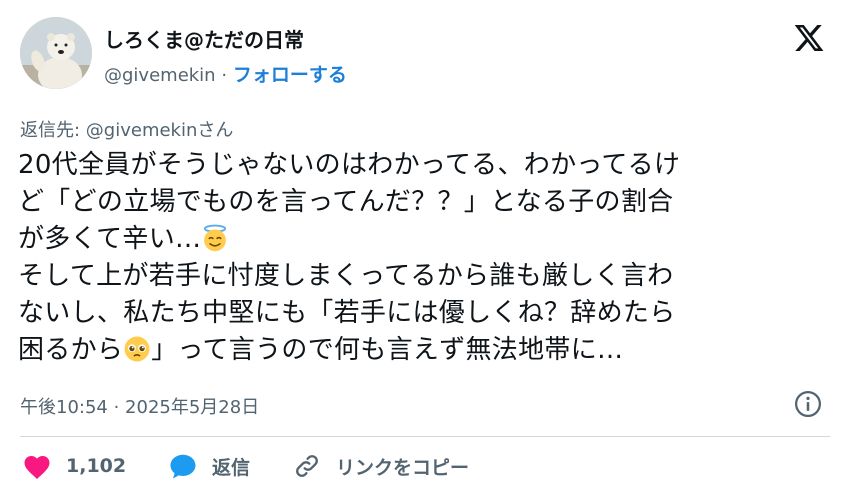  Describe the element at coordinates (349, 165) in the screenshot. I see `tweet-line: 20代全員がそうじゃないのはわかってる、わかってるけ` at that location.